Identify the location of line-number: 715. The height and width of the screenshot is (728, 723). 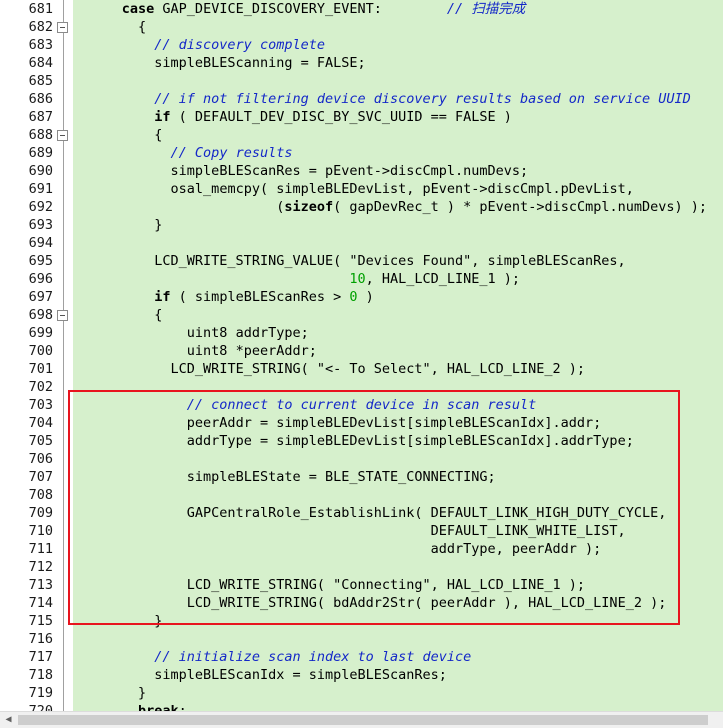
(40, 621).